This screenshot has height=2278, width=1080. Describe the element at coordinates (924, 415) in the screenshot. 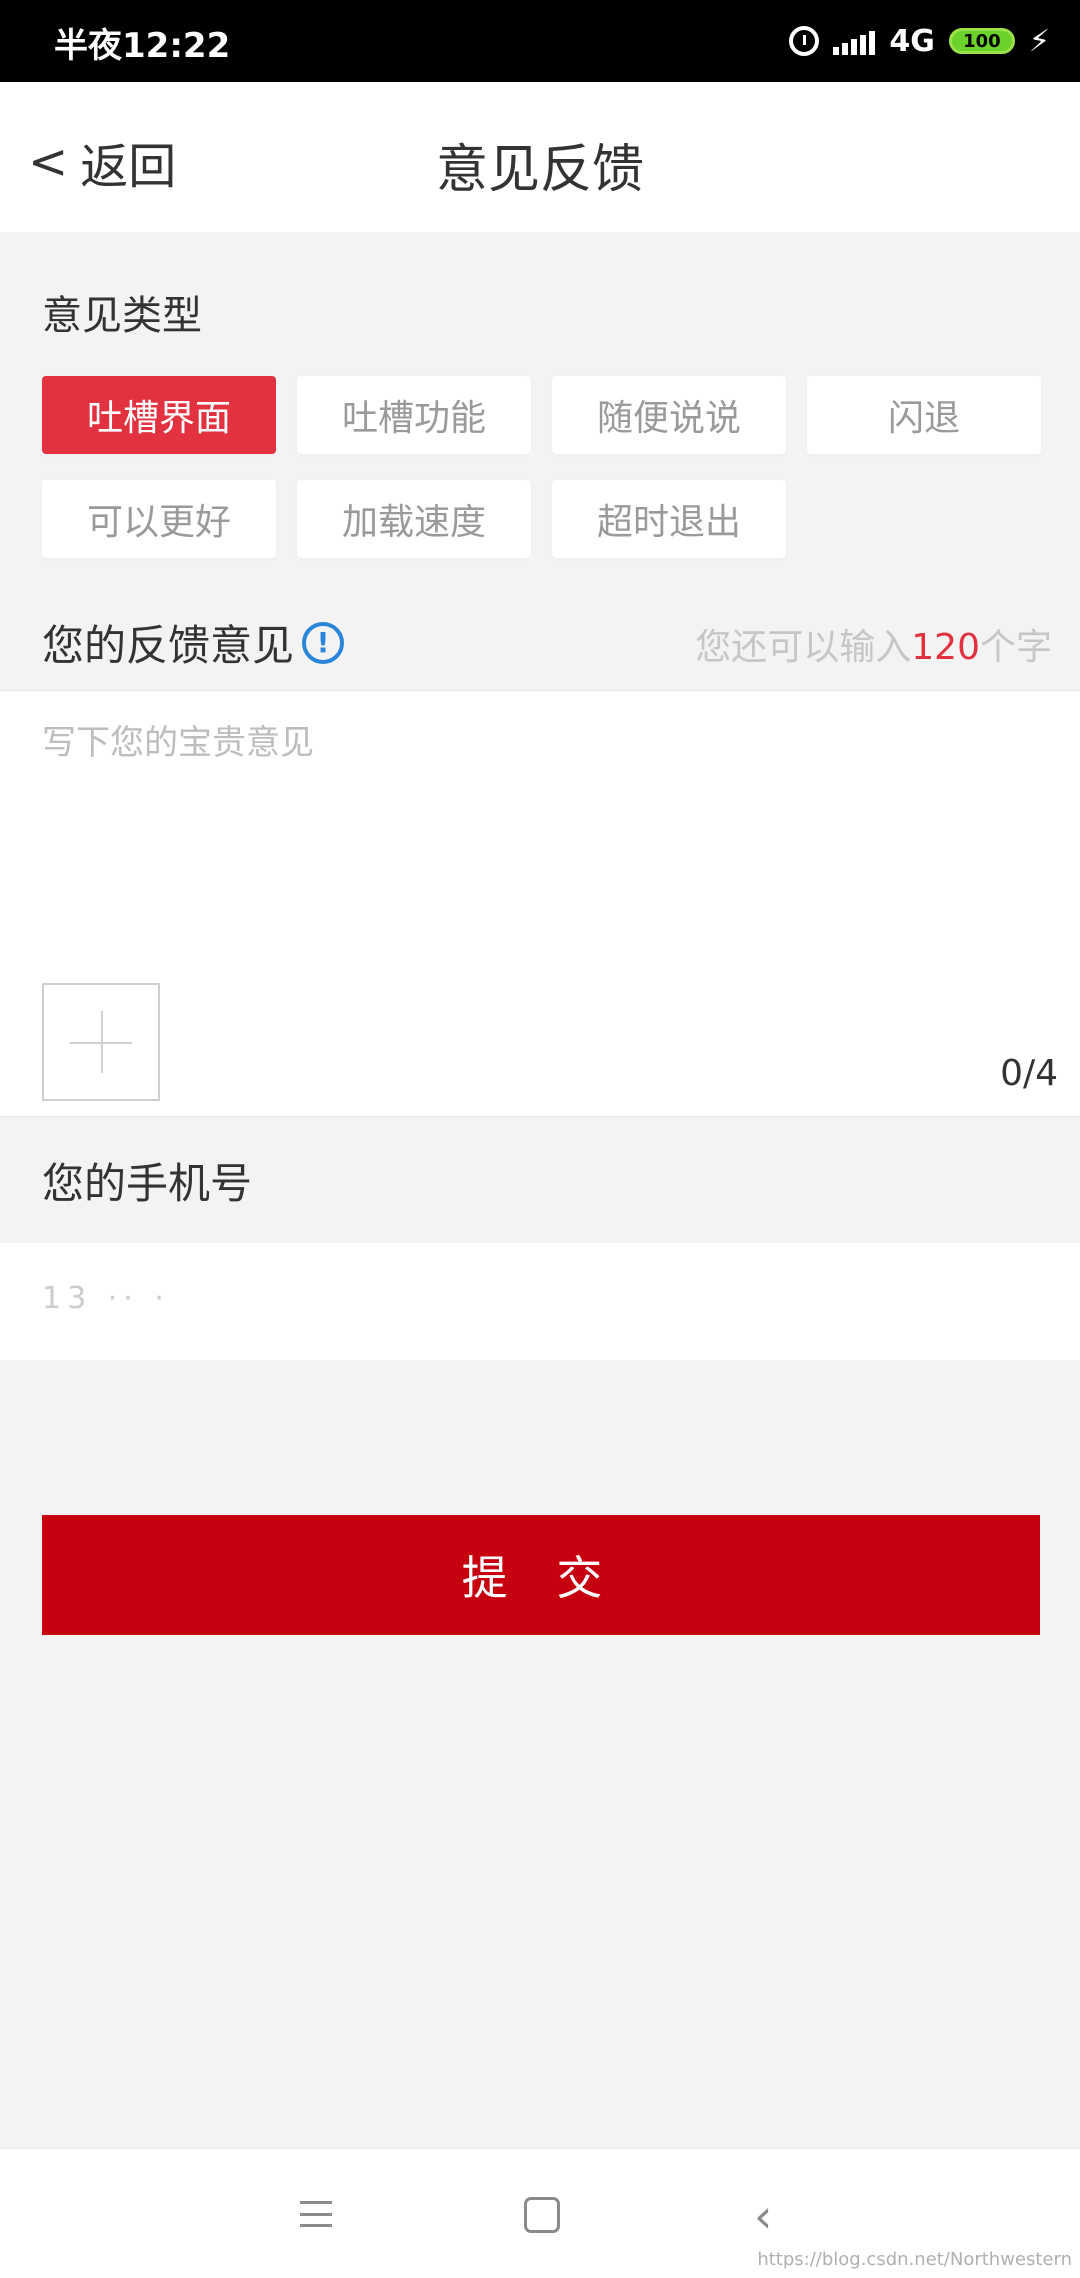

I see `chip-crash: 闪退` at that location.